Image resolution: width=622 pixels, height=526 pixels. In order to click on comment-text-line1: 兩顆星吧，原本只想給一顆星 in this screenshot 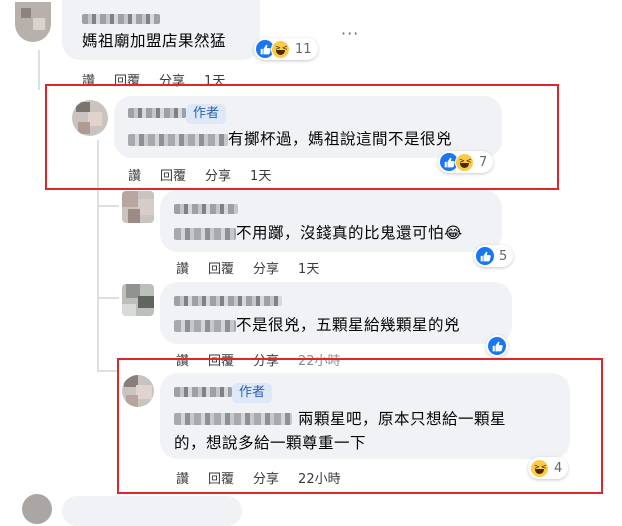, I will do `click(402, 419)`.